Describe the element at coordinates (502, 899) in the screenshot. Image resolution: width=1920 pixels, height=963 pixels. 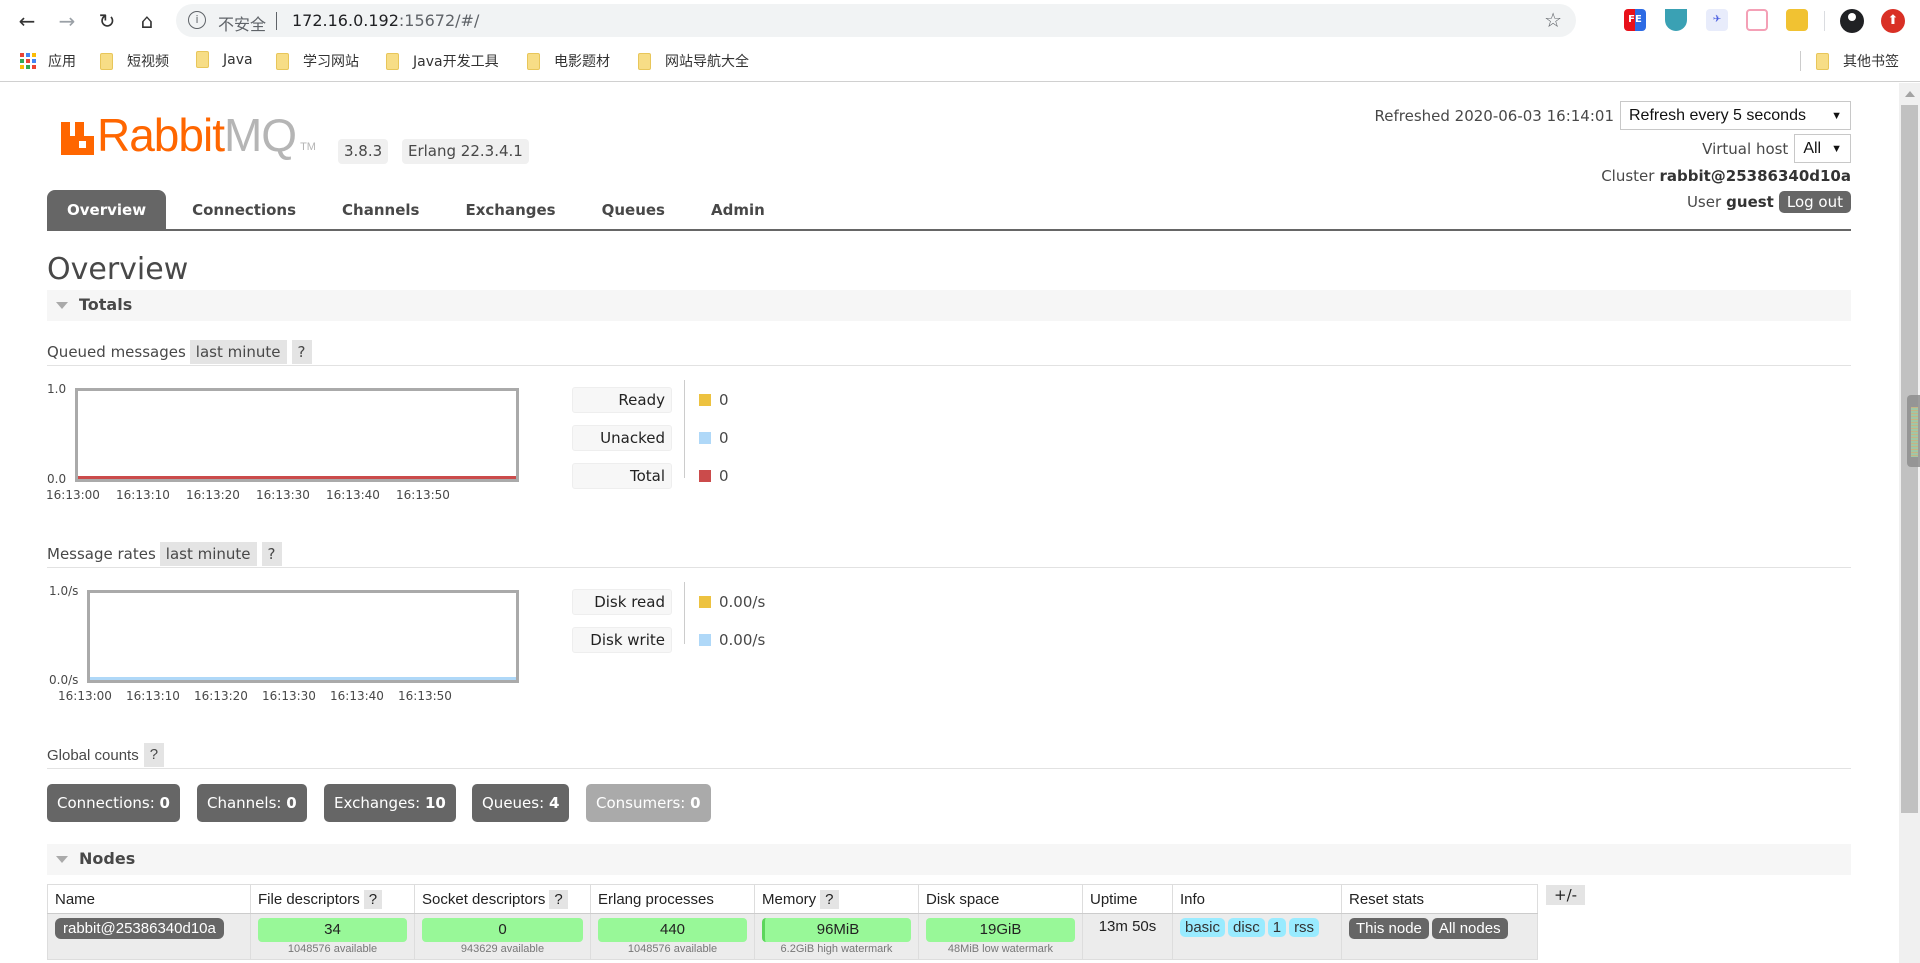
I see `column-header-socket-descriptors: Socket descriptors?` at that location.